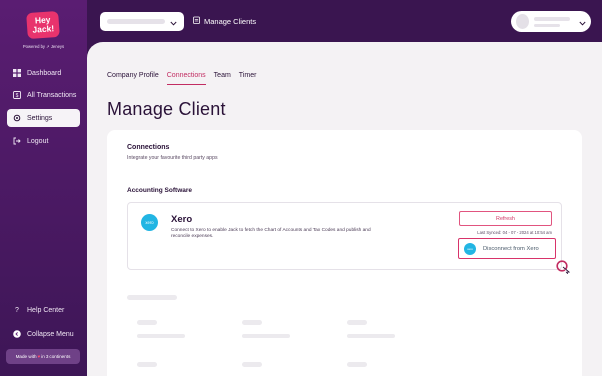 This screenshot has height=376, width=602. What do you see at coordinates (17, 141) in the screenshot?
I see `logout-icon` at bounding box center [17, 141].